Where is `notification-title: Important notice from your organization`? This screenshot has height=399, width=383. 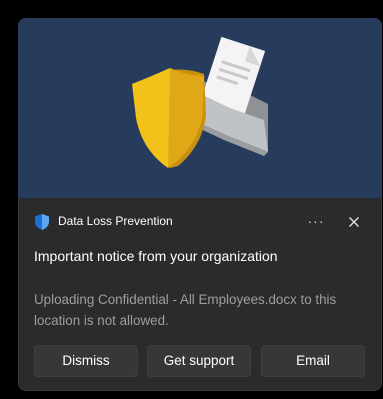
notification-title: Important notice from your organization is located at coordinates (156, 256).